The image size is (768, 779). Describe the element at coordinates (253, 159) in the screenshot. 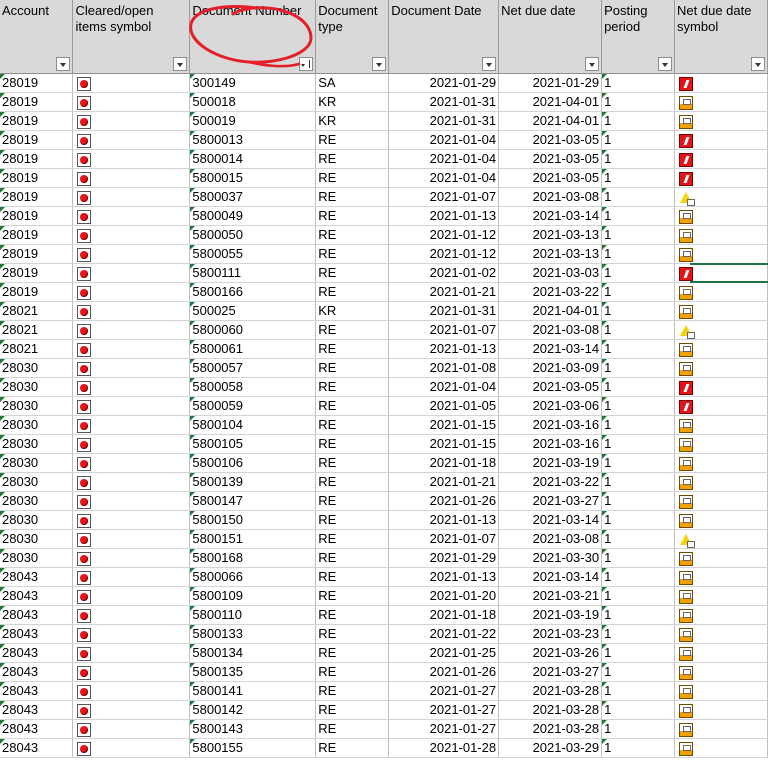

I see `cell-doc-number: 5800014` at that location.